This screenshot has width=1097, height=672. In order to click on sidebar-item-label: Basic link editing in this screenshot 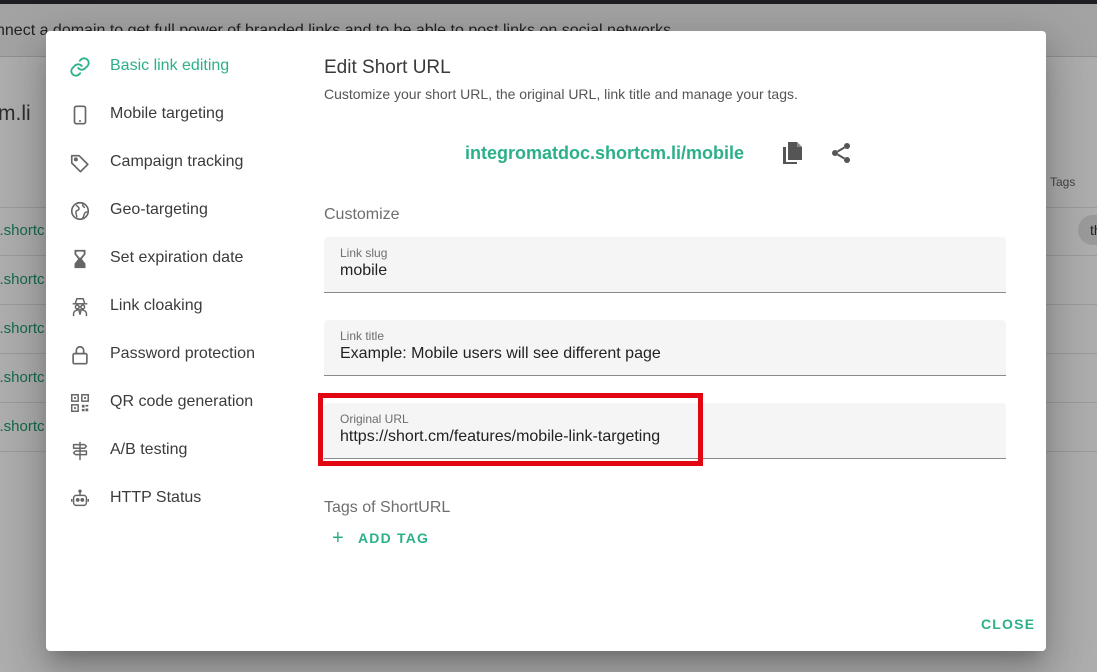, I will do `click(170, 65)`.